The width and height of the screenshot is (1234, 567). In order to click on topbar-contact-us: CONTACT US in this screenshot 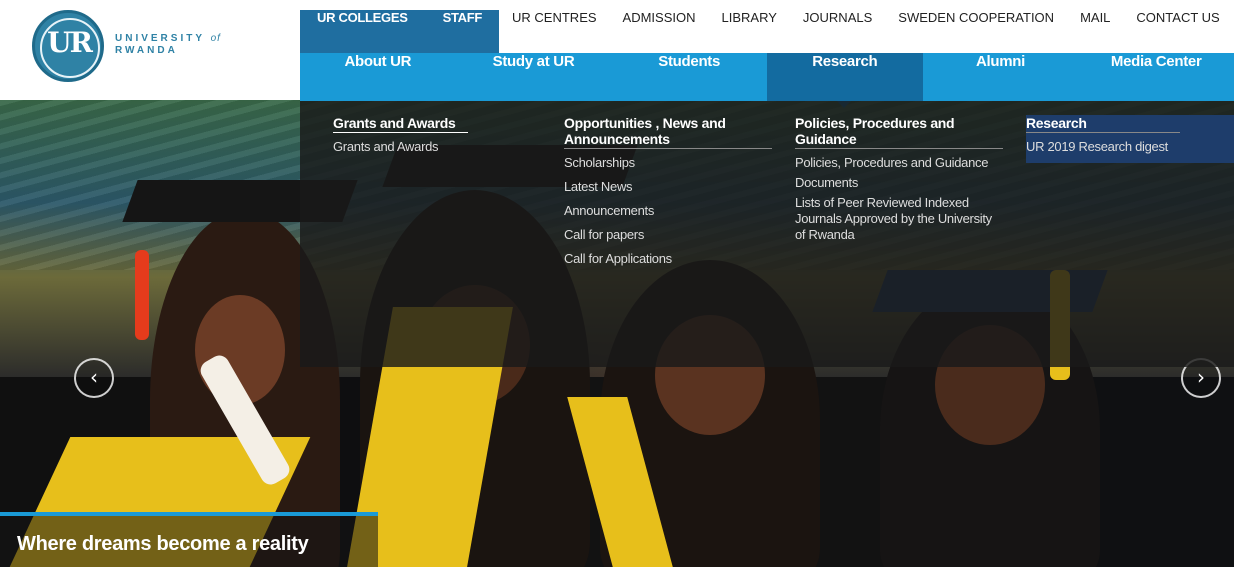, I will do `click(1177, 31)`.